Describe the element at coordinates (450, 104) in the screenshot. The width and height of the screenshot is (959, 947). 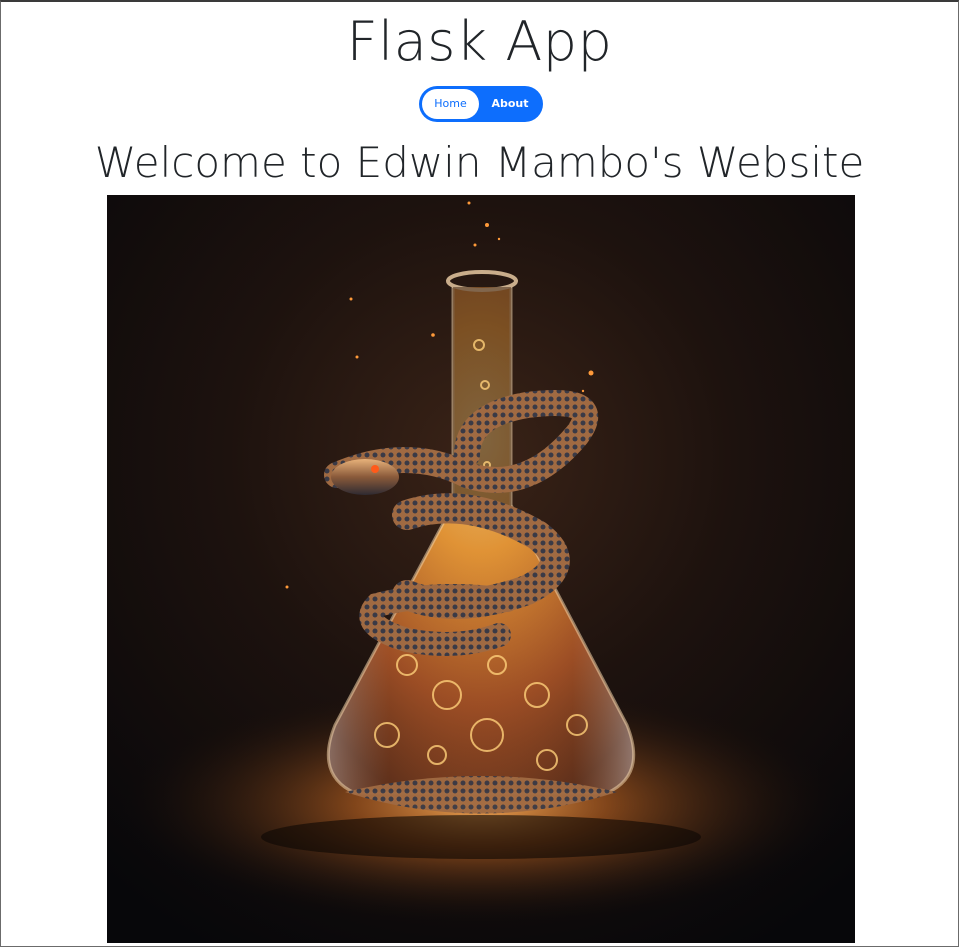
I see `nav-home-link: Home` at that location.